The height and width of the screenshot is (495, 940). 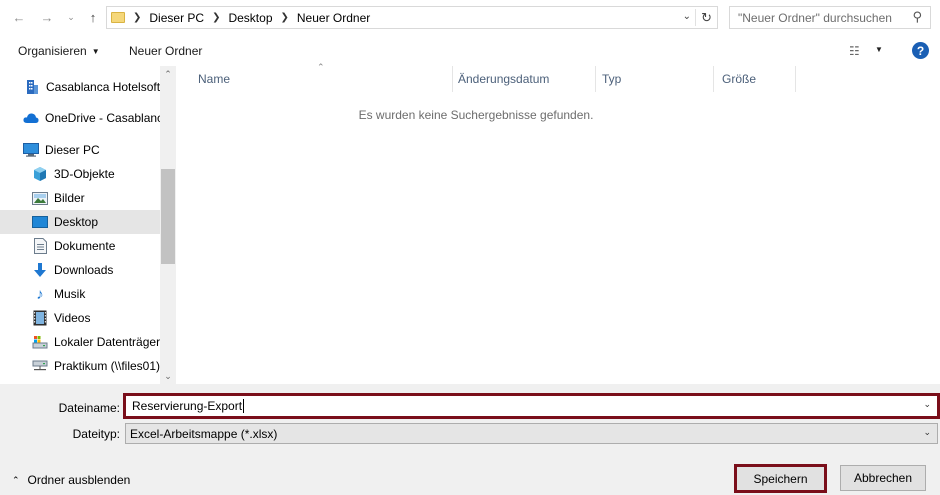 What do you see at coordinates (107, 366) in the screenshot?
I see `sidebar-item-label: Praktikum (\\files01)` at bounding box center [107, 366].